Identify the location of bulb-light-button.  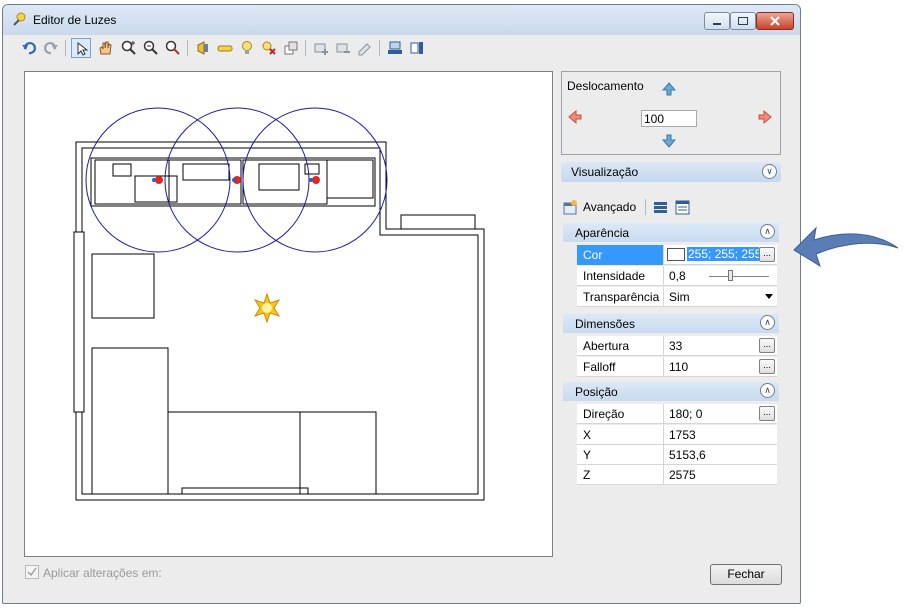
(247, 48).